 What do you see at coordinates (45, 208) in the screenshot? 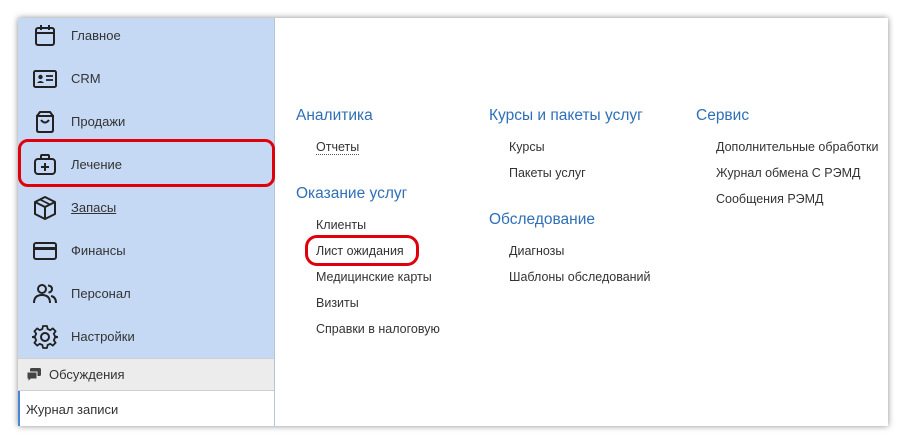
I see `box-icon` at bounding box center [45, 208].